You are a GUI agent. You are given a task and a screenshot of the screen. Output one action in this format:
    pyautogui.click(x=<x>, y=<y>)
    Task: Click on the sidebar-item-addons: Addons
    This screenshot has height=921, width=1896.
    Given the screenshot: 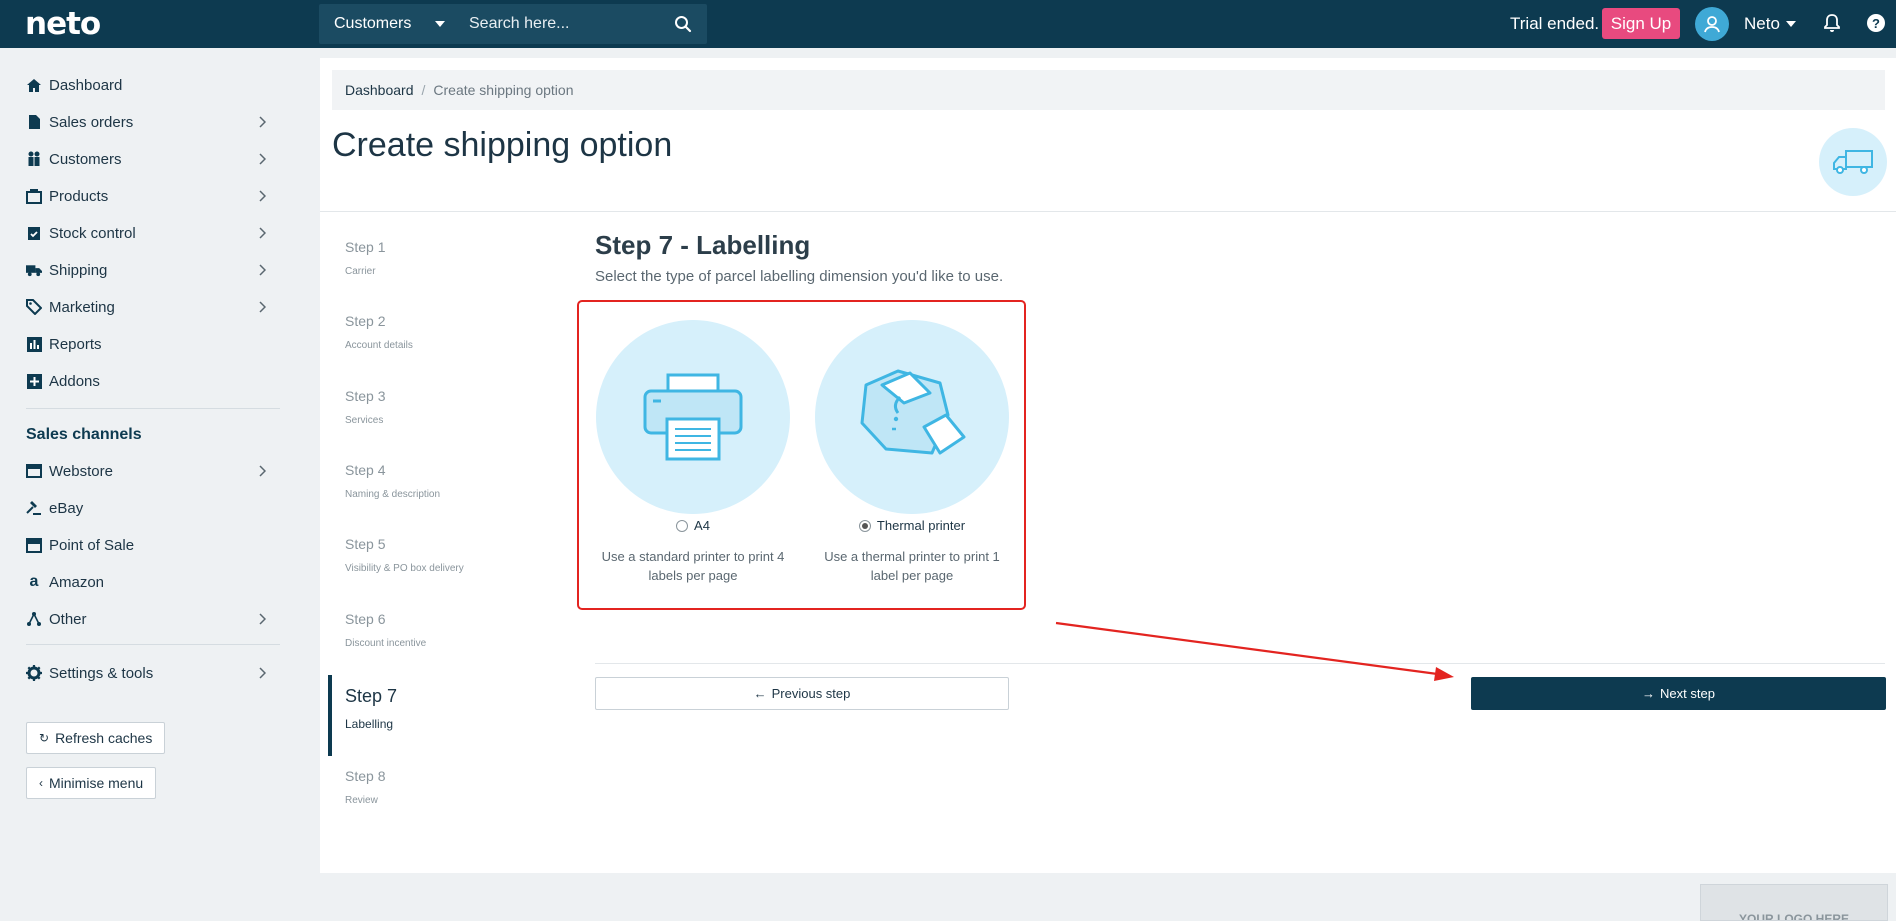 What is the action you would take?
    pyautogui.click(x=146, y=381)
    